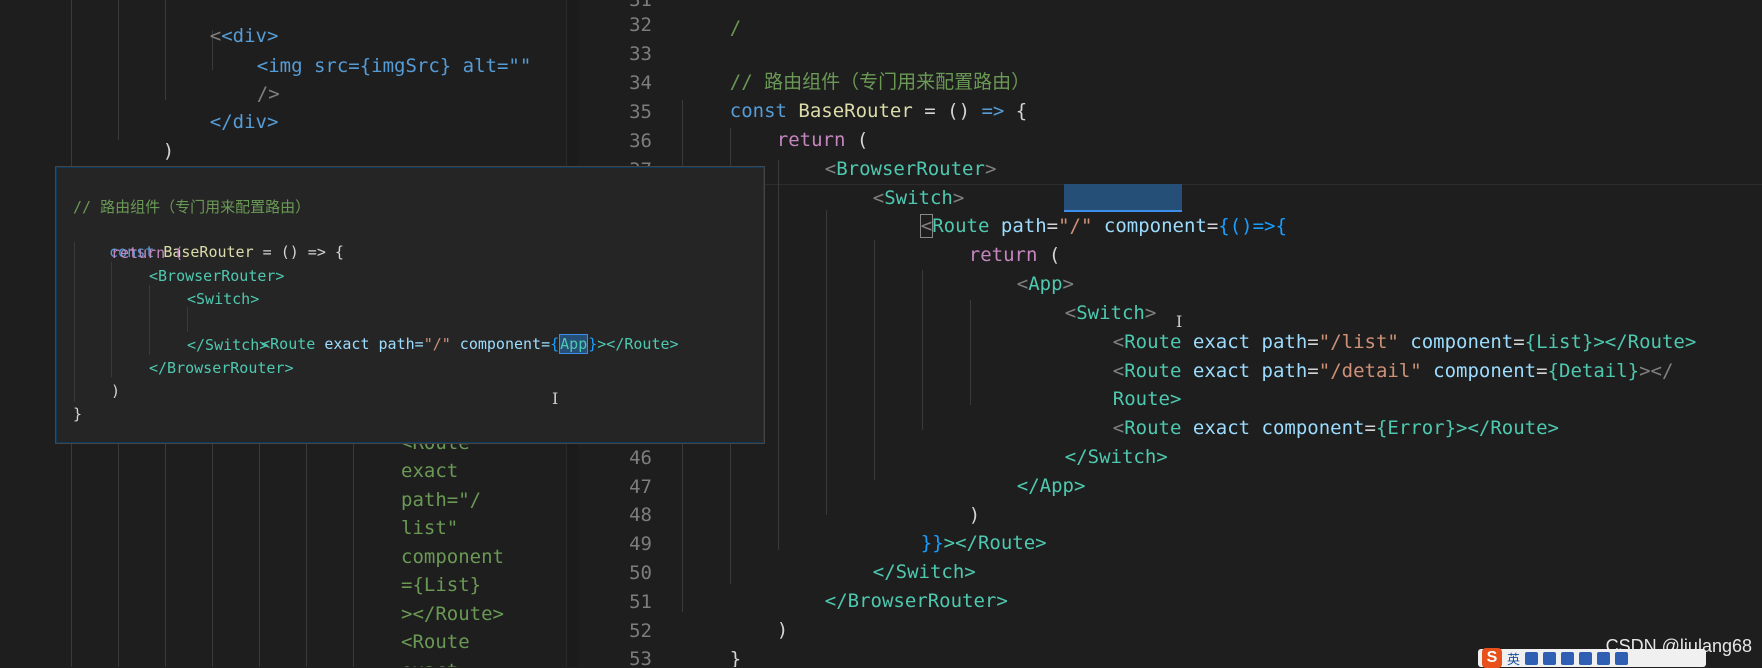  What do you see at coordinates (371, 50) in the screenshot?
I see `code-line: <img src={imgSrc} alt=""` at bounding box center [371, 50].